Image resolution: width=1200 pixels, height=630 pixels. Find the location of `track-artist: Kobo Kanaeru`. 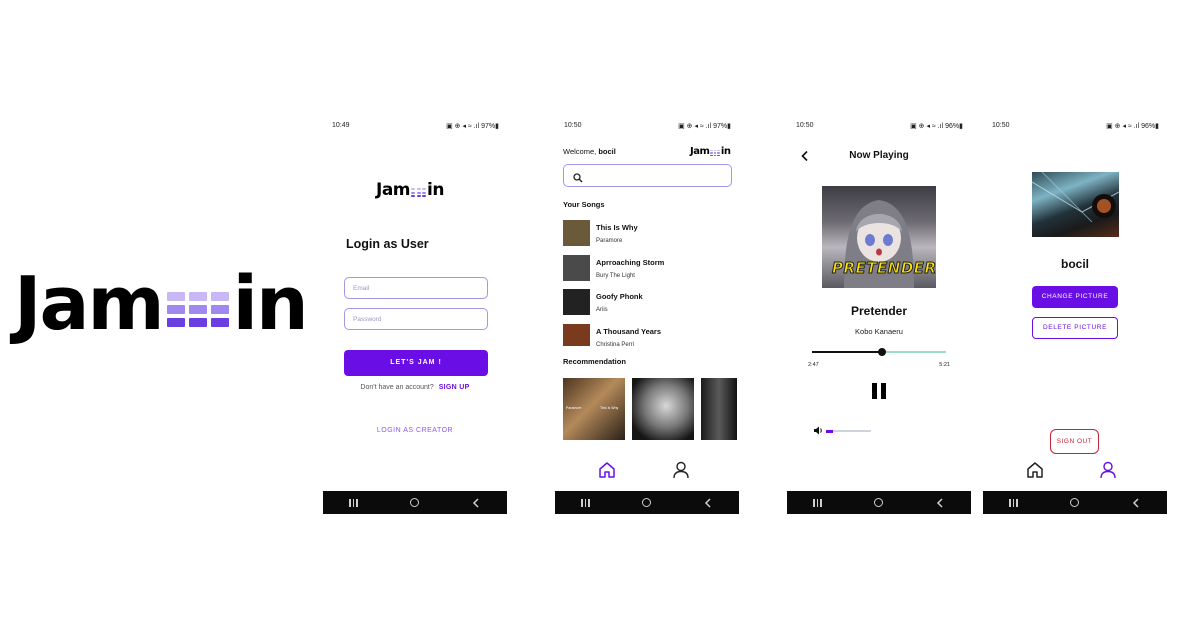

track-artist: Kobo Kanaeru is located at coordinates (879, 331).